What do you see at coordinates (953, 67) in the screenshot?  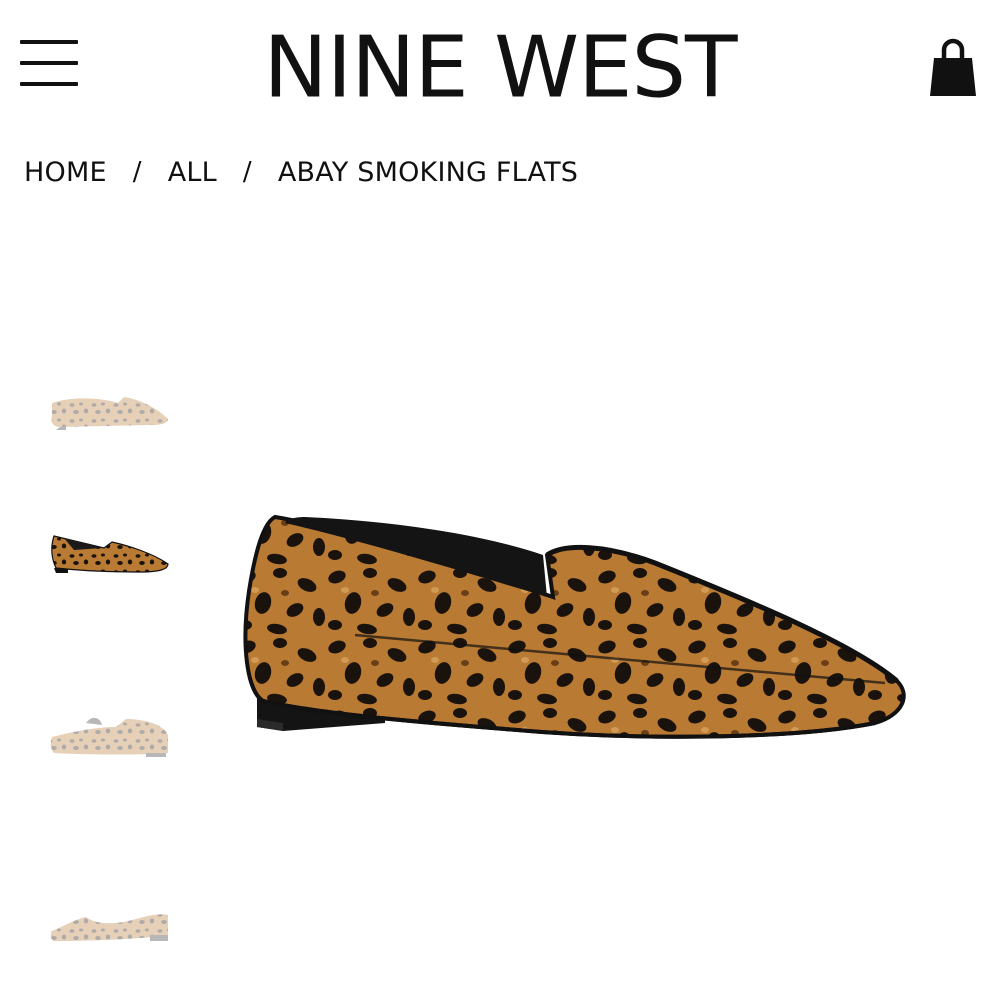 I see `shopping-bag-icon` at bounding box center [953, 67].